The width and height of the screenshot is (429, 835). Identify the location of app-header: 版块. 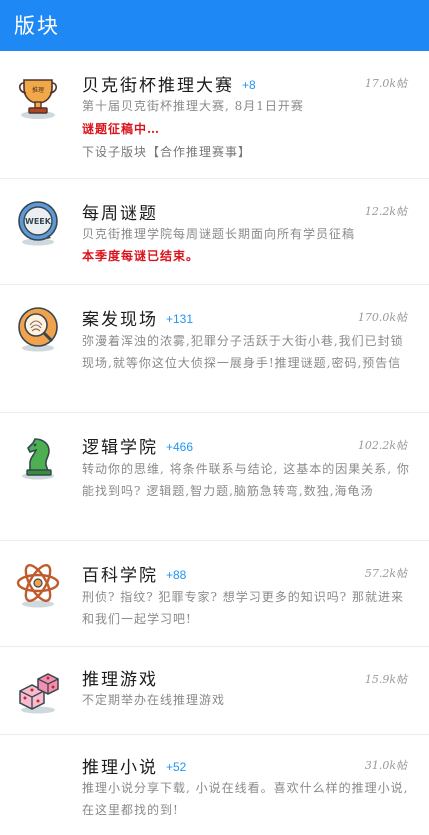
(214, 25).